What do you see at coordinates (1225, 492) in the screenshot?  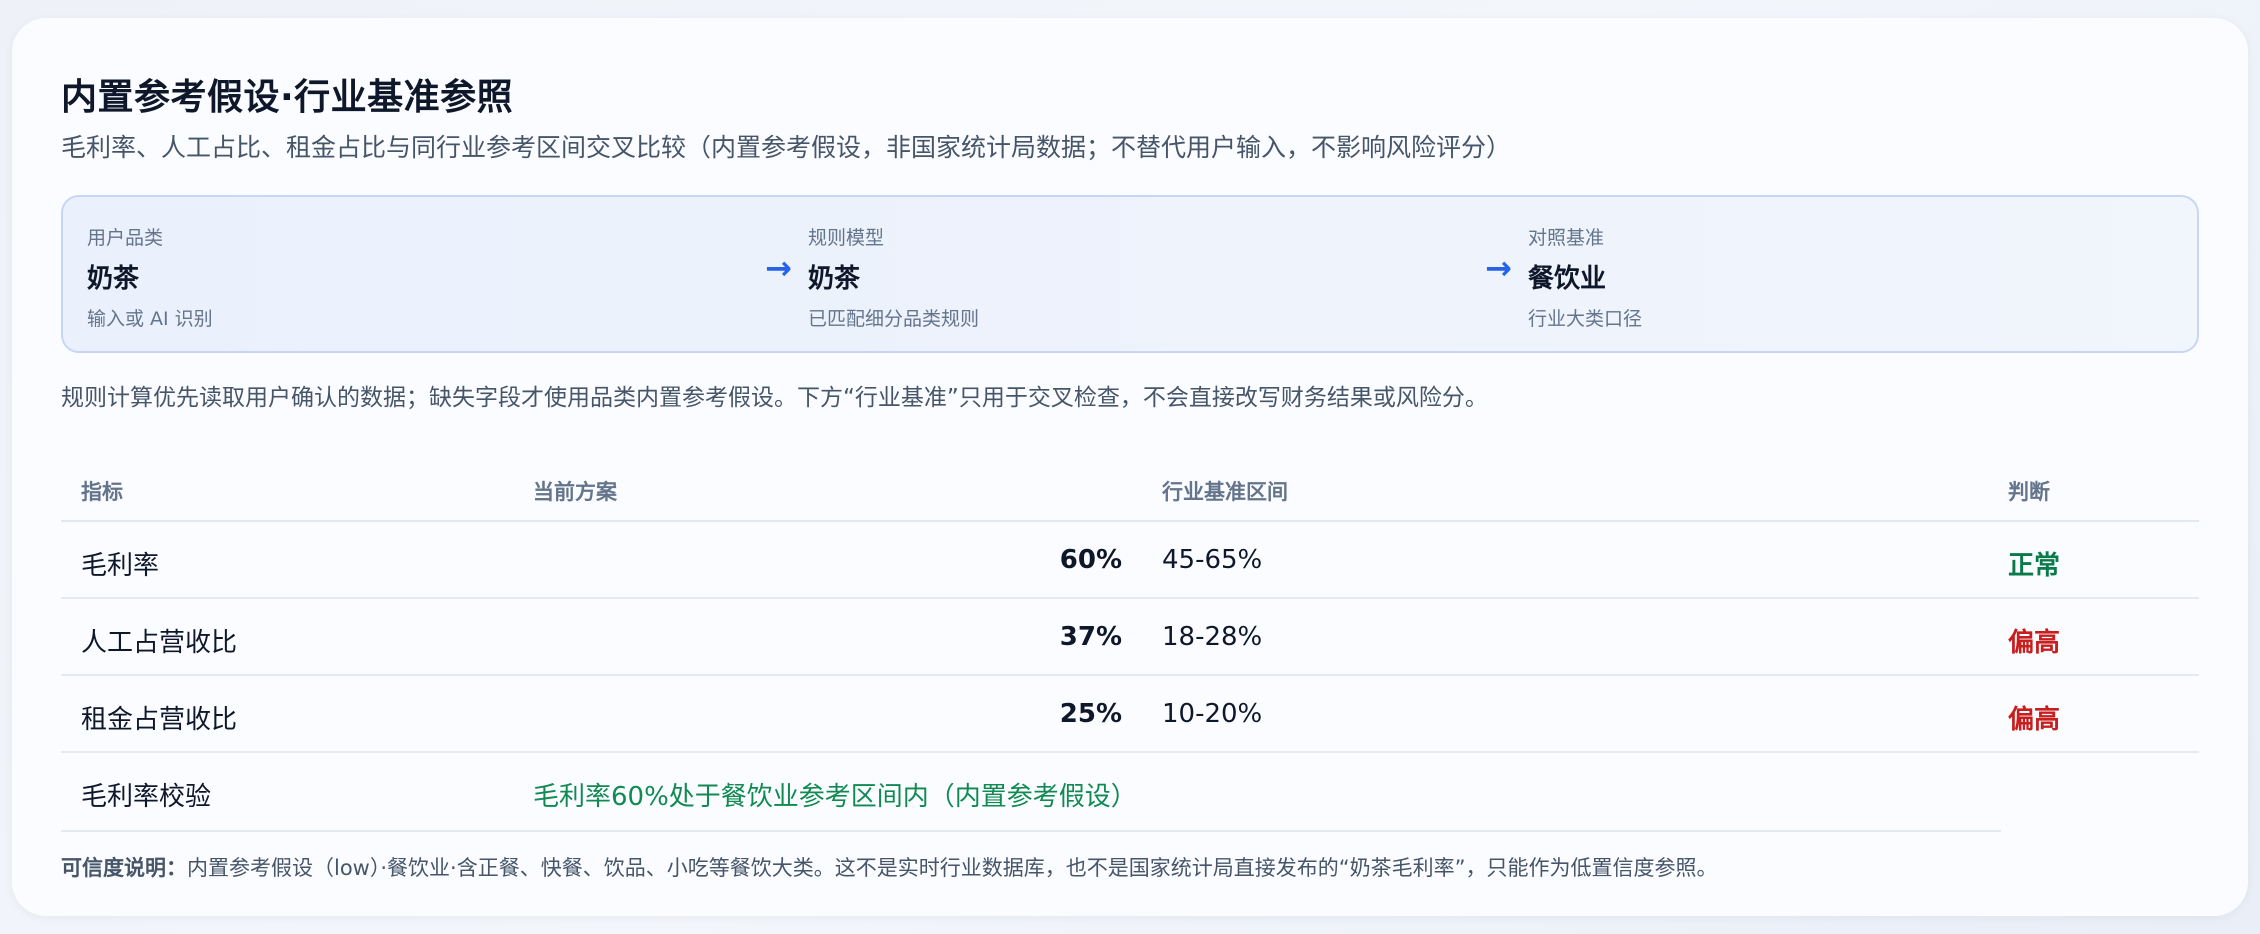 I see `column-header-range: 行业基准区间` at bounding box center [1225, 492].